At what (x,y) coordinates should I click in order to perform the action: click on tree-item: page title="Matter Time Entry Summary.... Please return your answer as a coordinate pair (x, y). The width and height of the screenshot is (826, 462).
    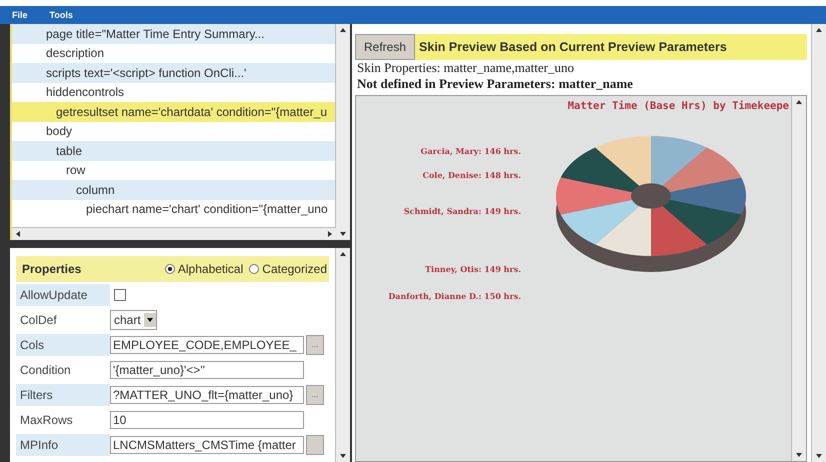
    Looking at the image, I should click on (173, 34).